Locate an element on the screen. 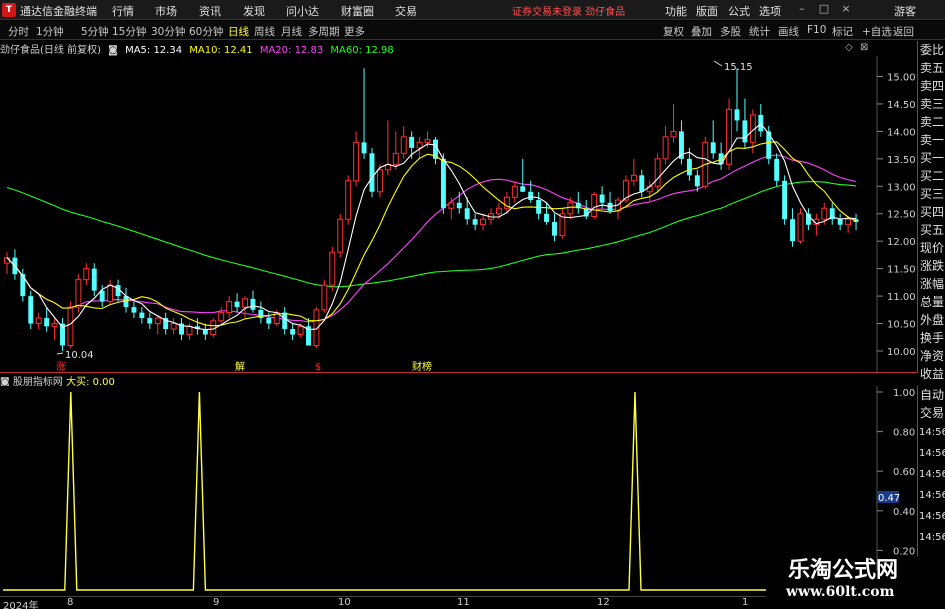 The height and width of the screenshot is (609, 945). settings-icon: ◙ is located at coordinates (113, 50).